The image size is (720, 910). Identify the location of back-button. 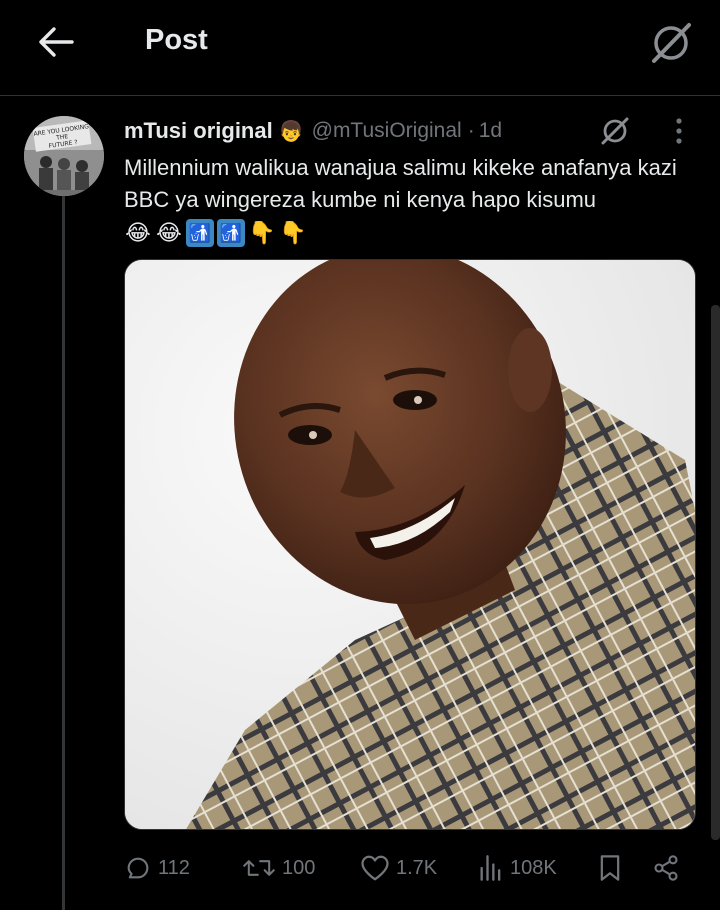
(56, 42).